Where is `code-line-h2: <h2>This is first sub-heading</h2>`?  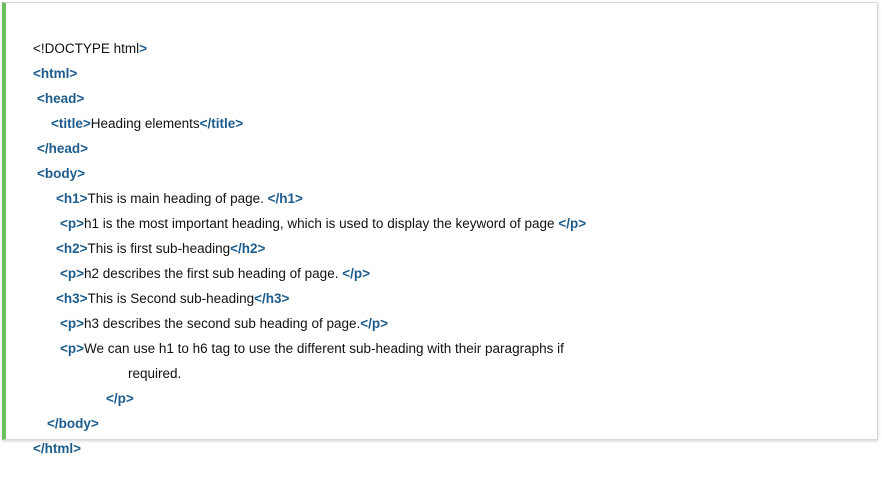 code-line-h2: <h2>This is first sub-heading</h2> is located at coordinates (153, 233).